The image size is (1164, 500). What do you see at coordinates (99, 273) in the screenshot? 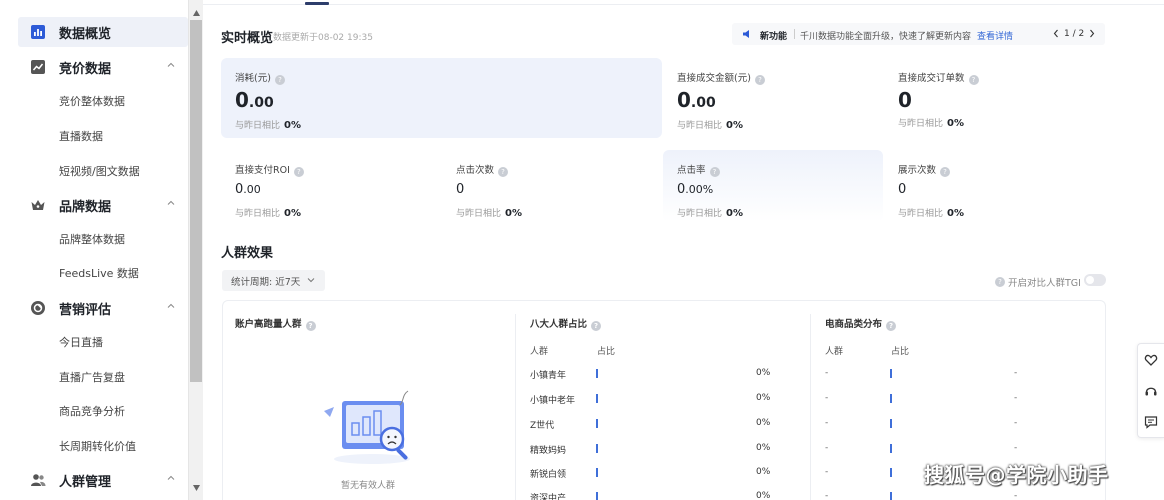
I see `sidebar-item-label: FeedsLive 数据` at bounding box center [99, 273].